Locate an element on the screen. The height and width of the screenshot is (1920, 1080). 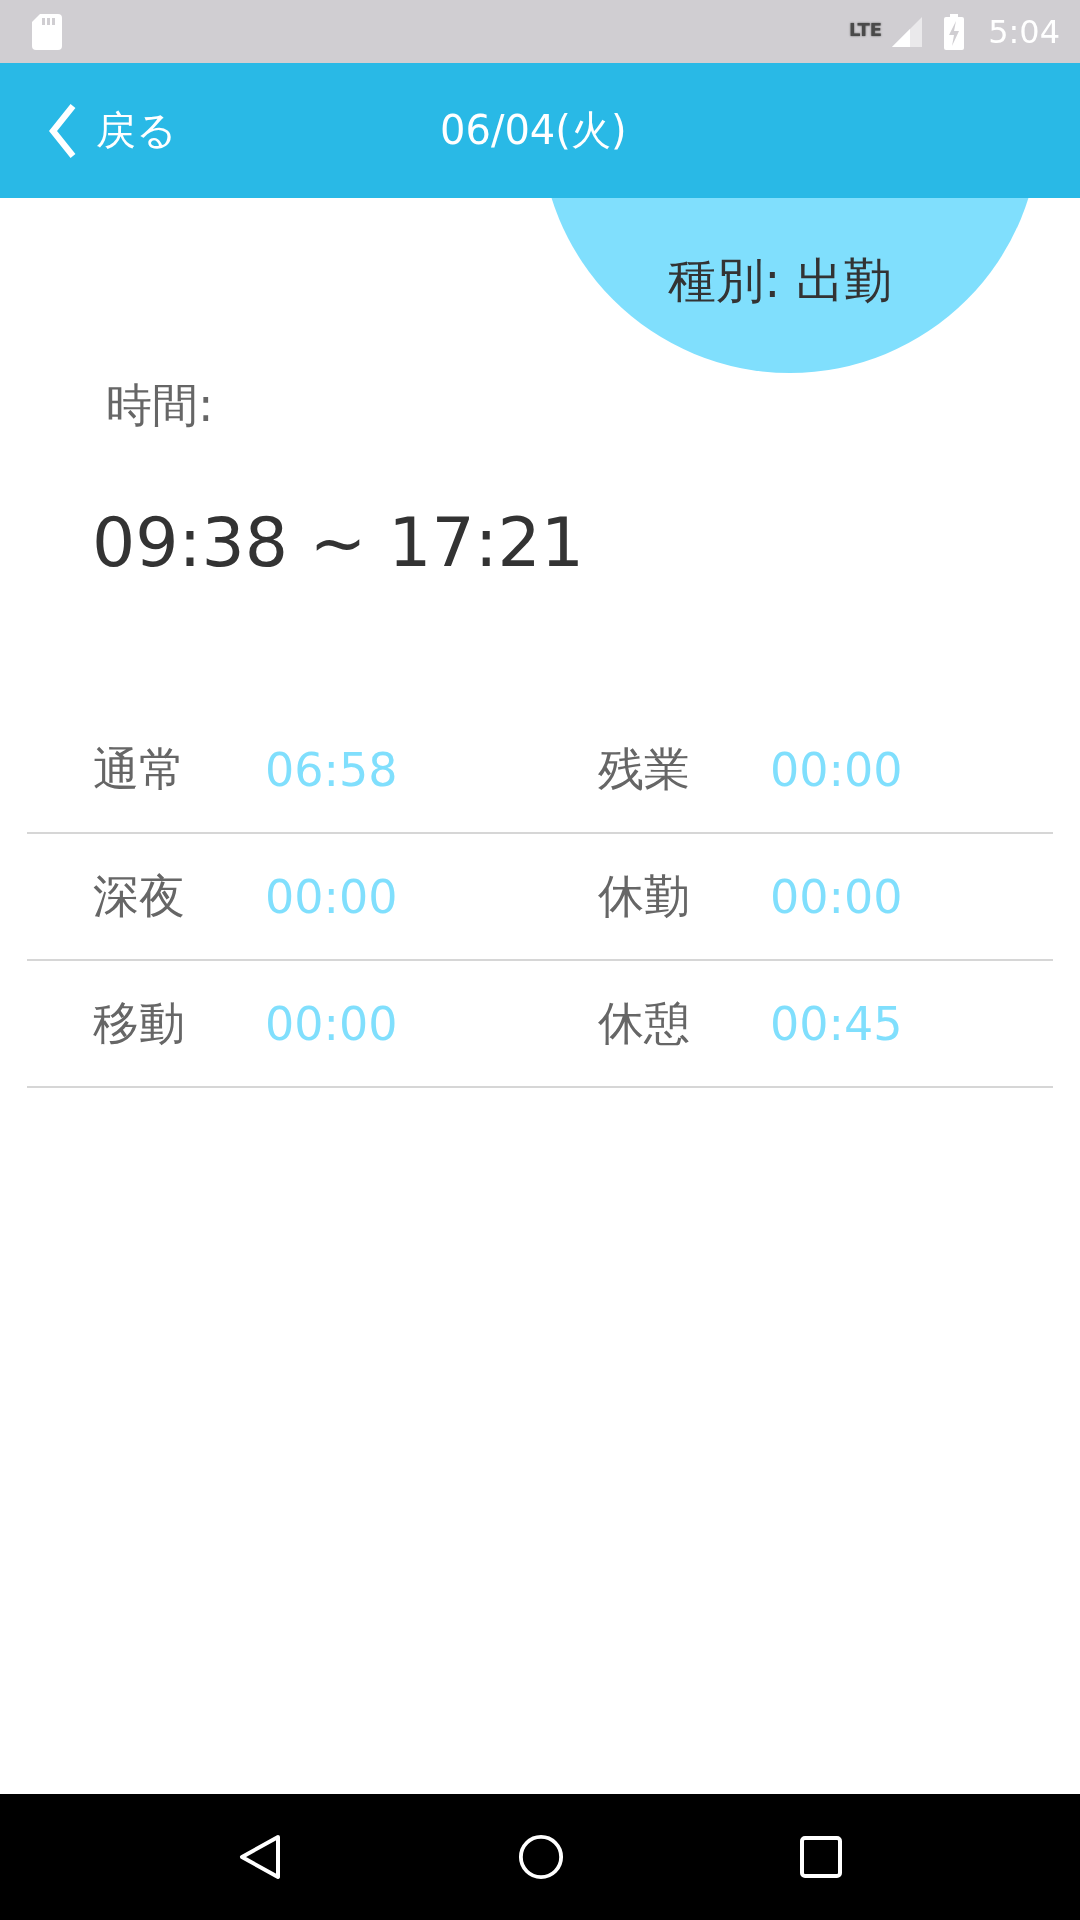
time-label: 時間: is located at coordinates (160, 405).